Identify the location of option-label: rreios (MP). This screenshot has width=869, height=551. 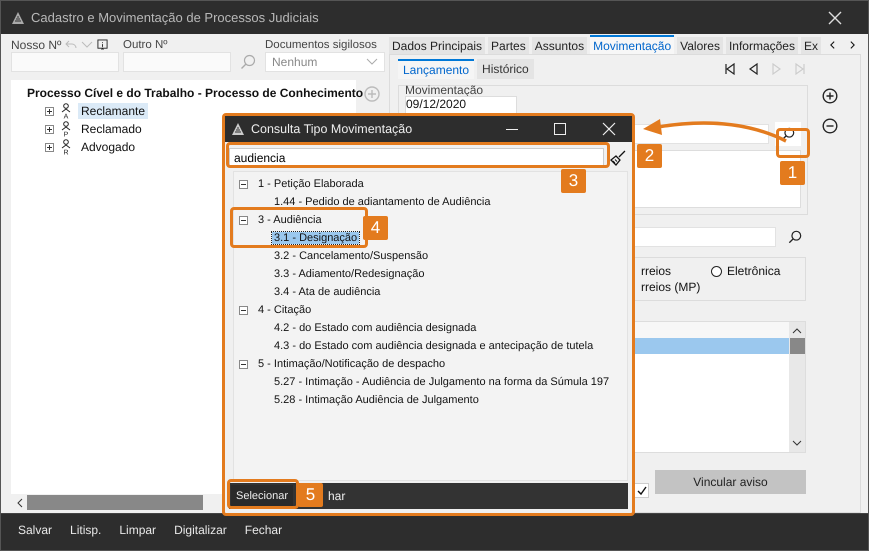
(671, 287).